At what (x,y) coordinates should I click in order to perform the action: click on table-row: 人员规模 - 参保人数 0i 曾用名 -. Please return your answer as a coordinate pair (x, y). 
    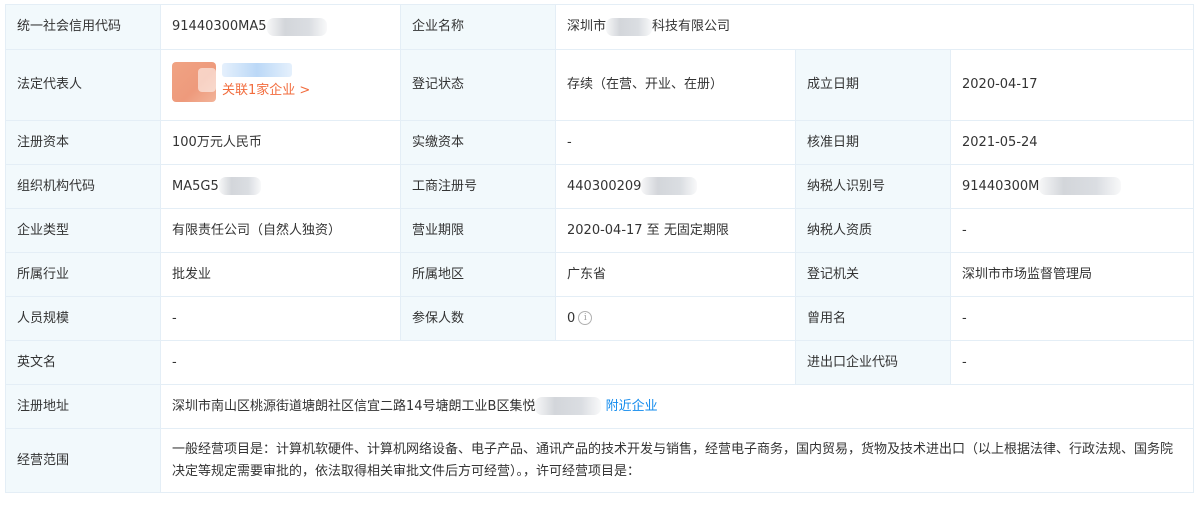
    Looking at the image, I should click on (600, 318).